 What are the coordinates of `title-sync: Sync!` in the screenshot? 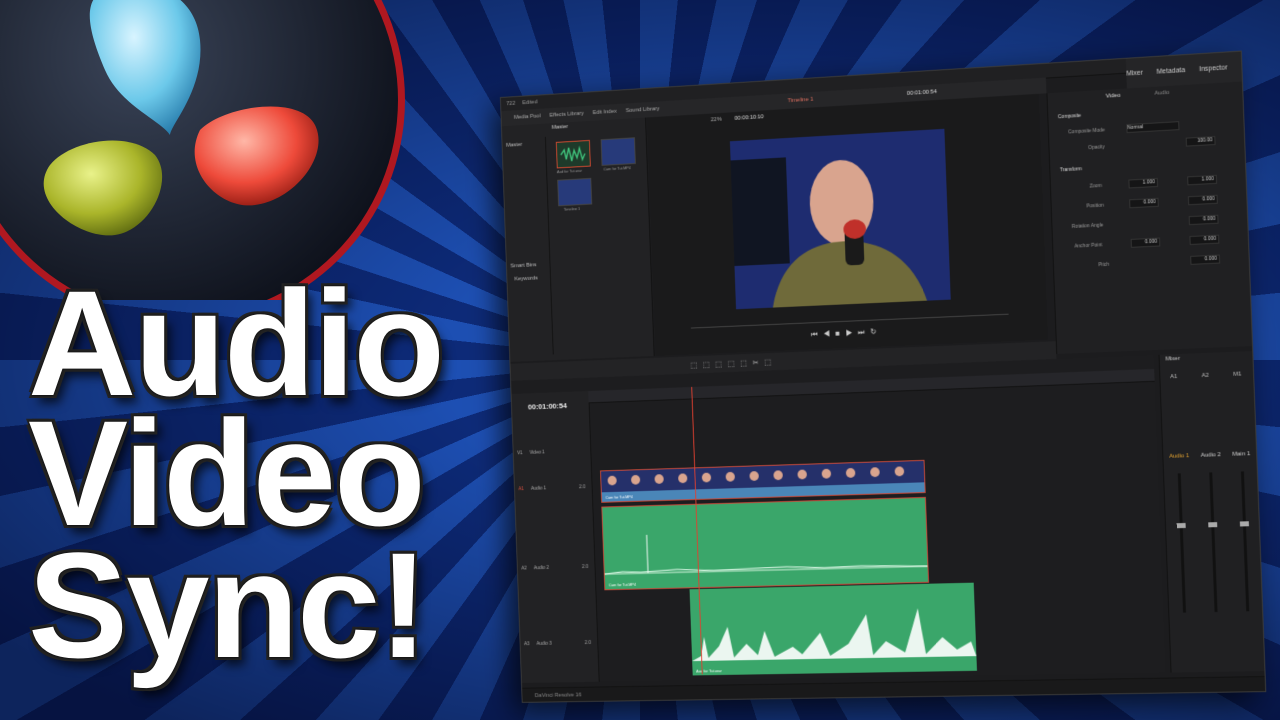 It's located at (228, 605).